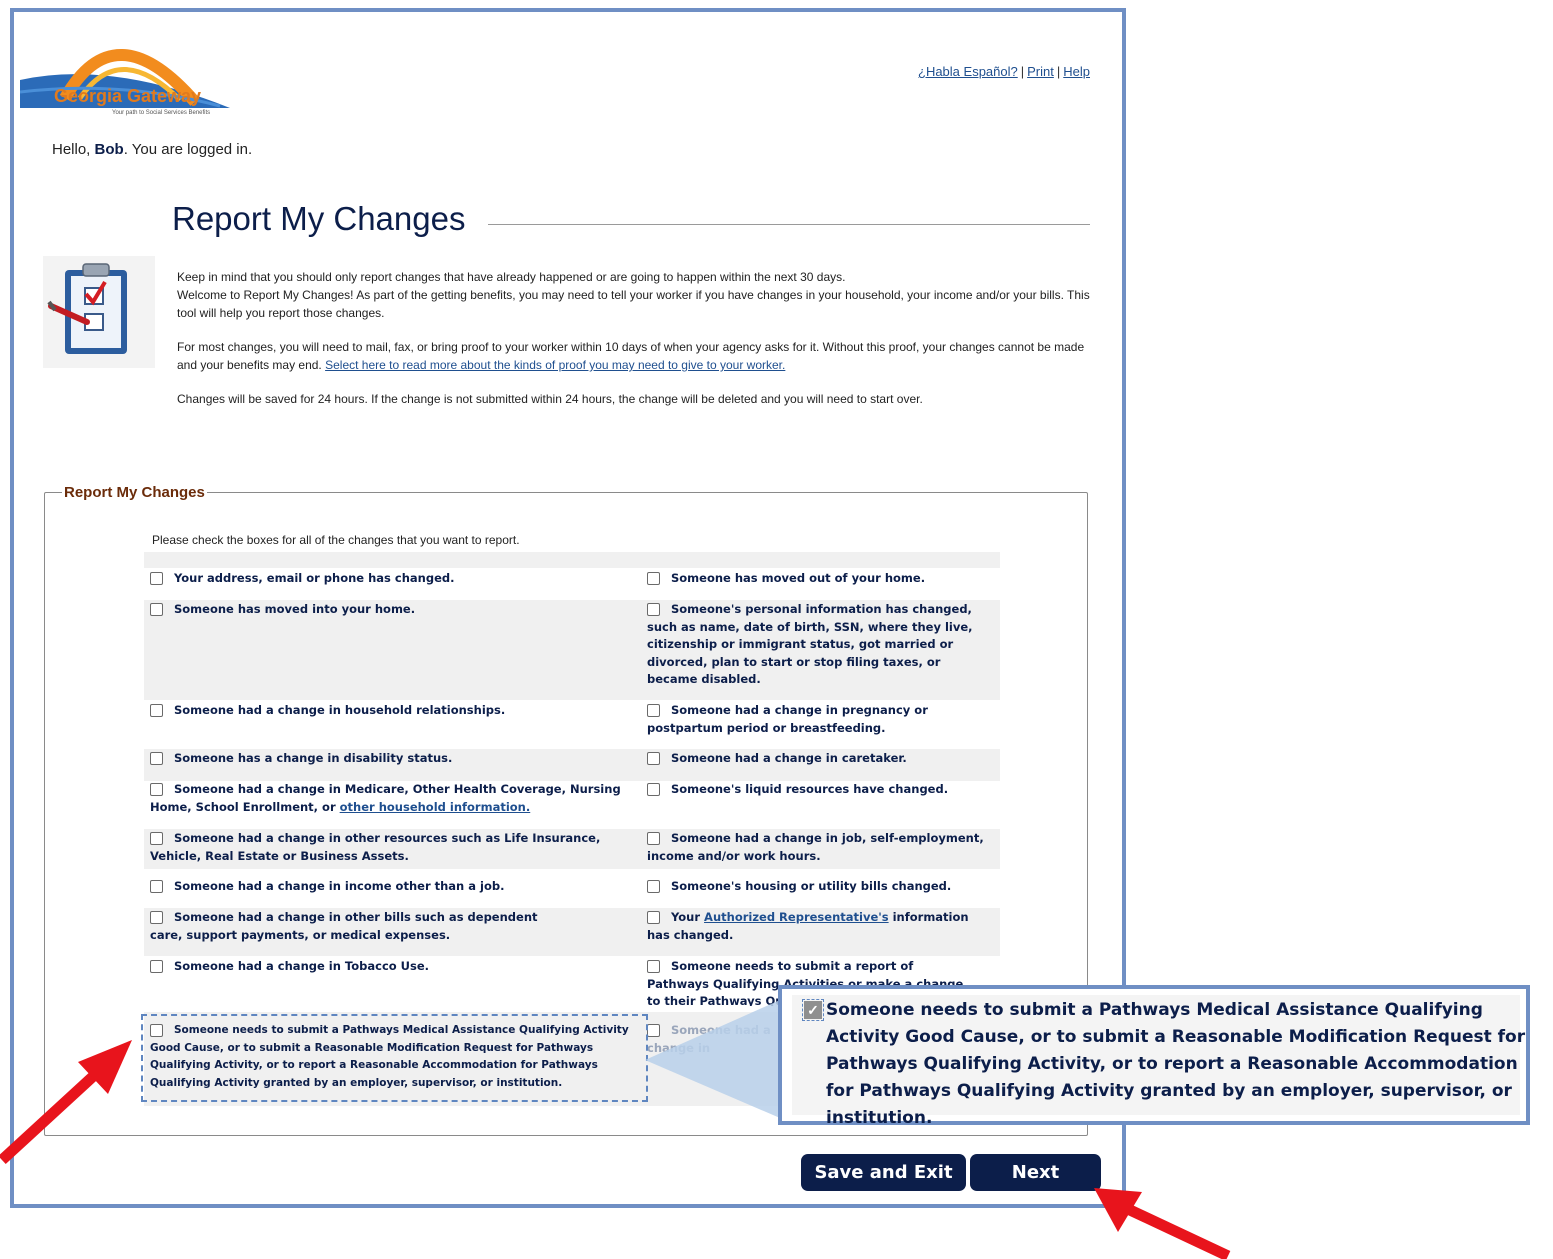 This screenshot has height=1259, width=1553. What do you see at coordinates (819, 790) in the screenshot?
I see `option-liquid-resources: Someone's liquid resources have changed.` at bounding box center [819, 790].